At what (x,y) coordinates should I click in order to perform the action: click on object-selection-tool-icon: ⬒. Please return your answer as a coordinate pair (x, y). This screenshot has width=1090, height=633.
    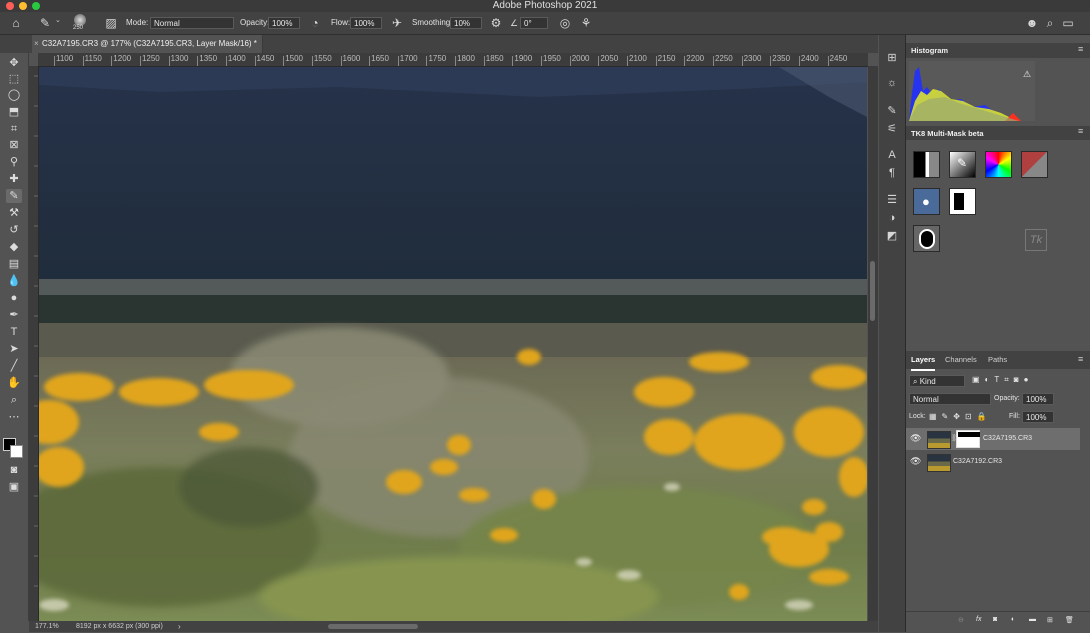
    Looking at the image, I should click on (14, 112).